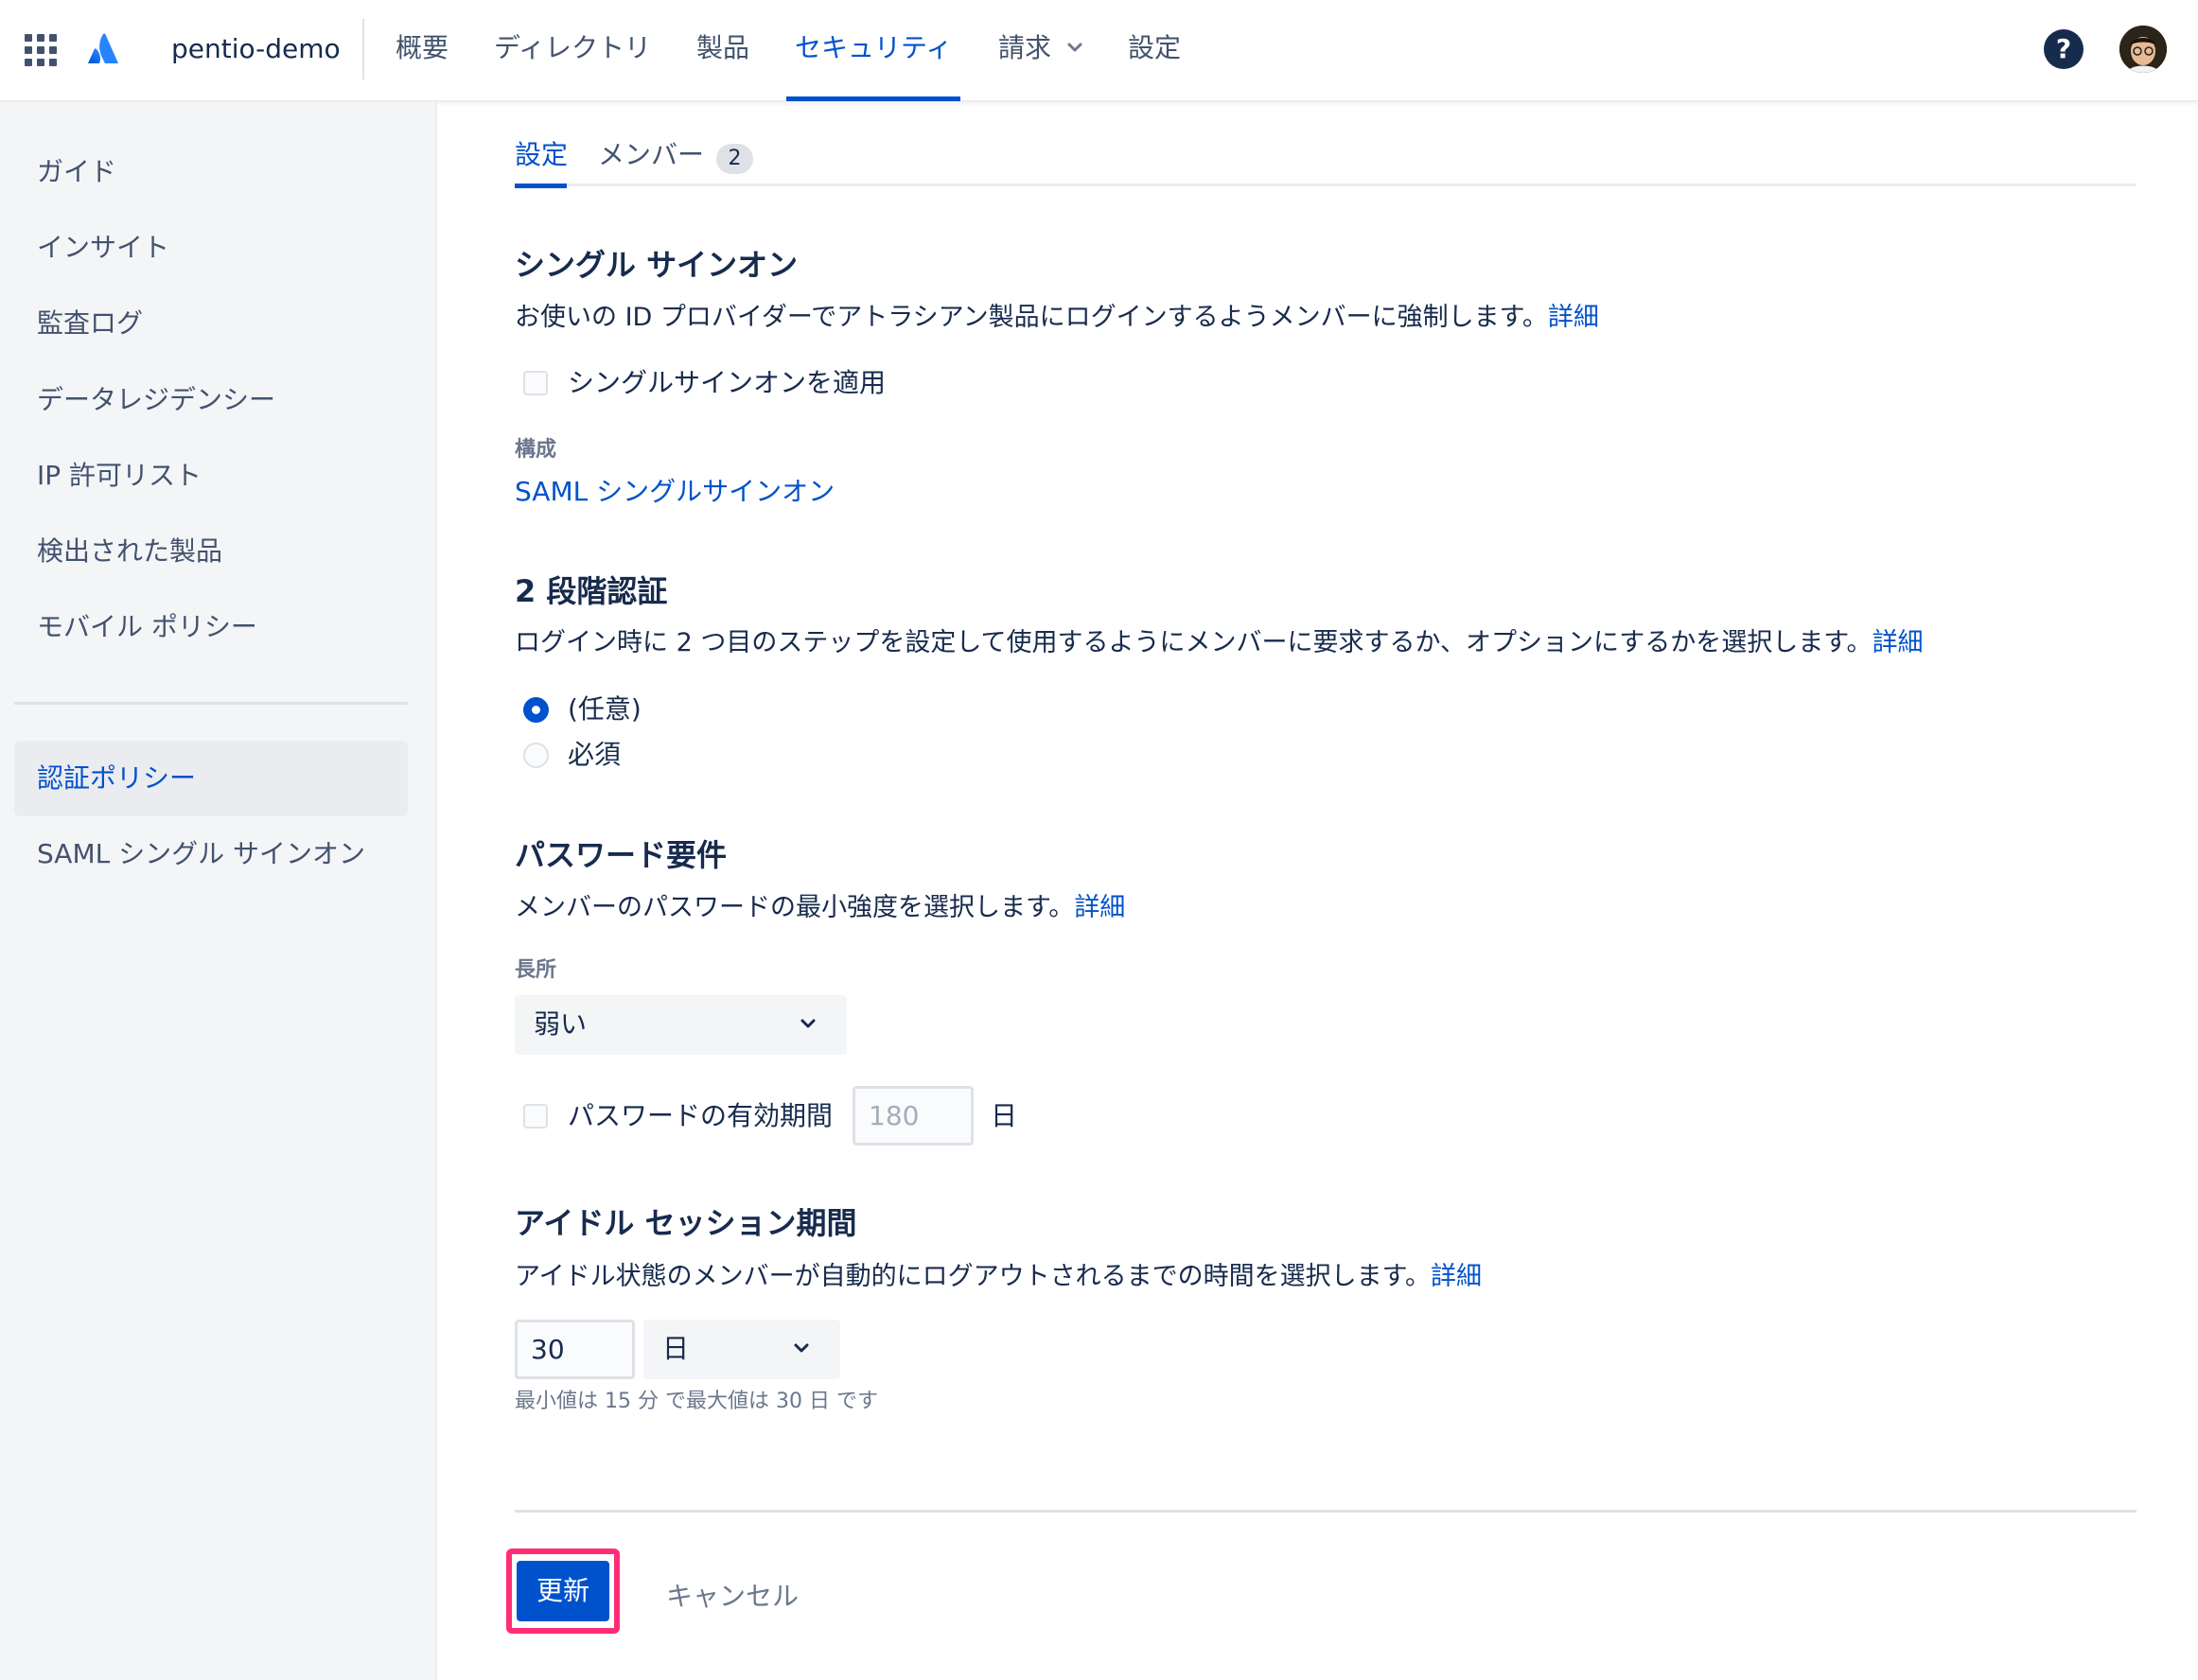 This screenshot has width=2198, height=1680. What do you see at coordinates (211, 703) in the screenshot?
I see `sidebar-divider` at bounding box center [211, 703].